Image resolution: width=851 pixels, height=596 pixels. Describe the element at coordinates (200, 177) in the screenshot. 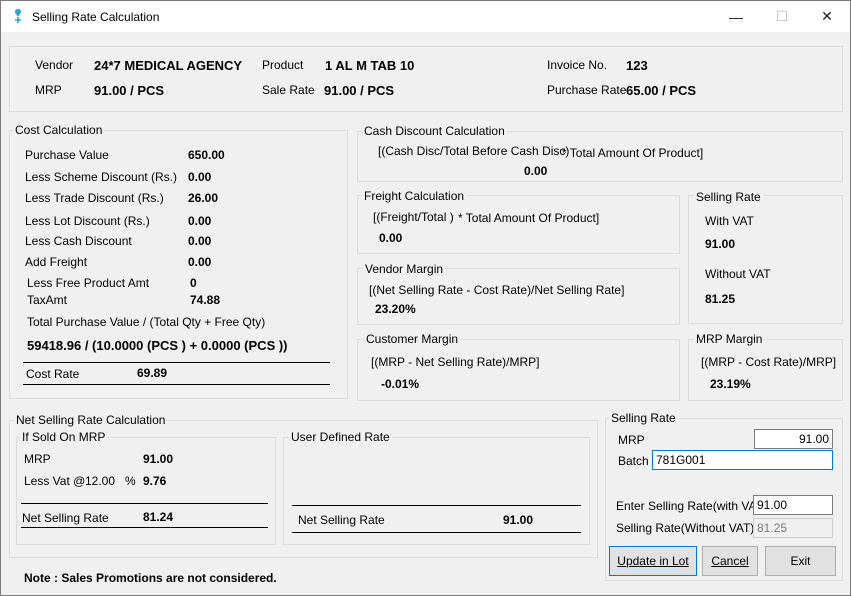

I see `scheme-discount-value: 0.00` at that location.